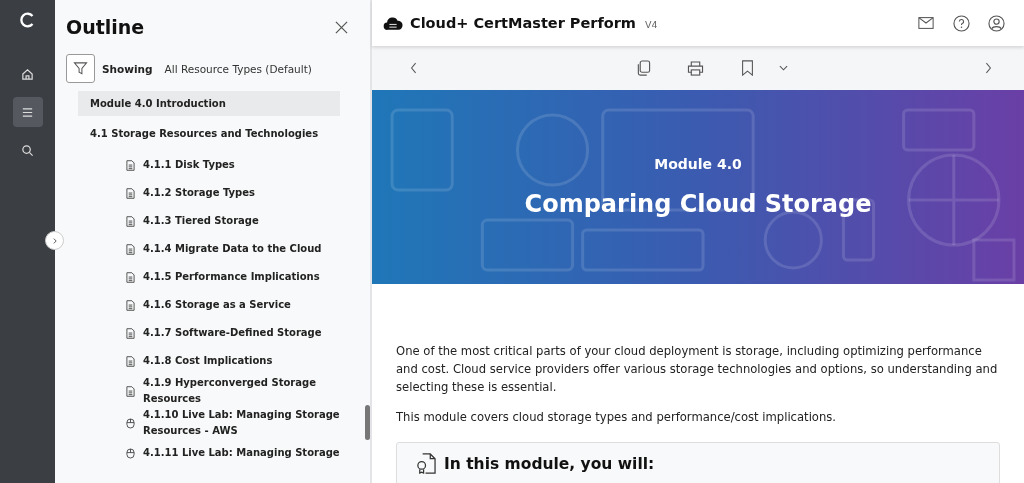  What do you see at coordinates (238, 68) in the screenshot?
I see `filter-value: All Resource Types (Default)` at bounding box center [238, 68].